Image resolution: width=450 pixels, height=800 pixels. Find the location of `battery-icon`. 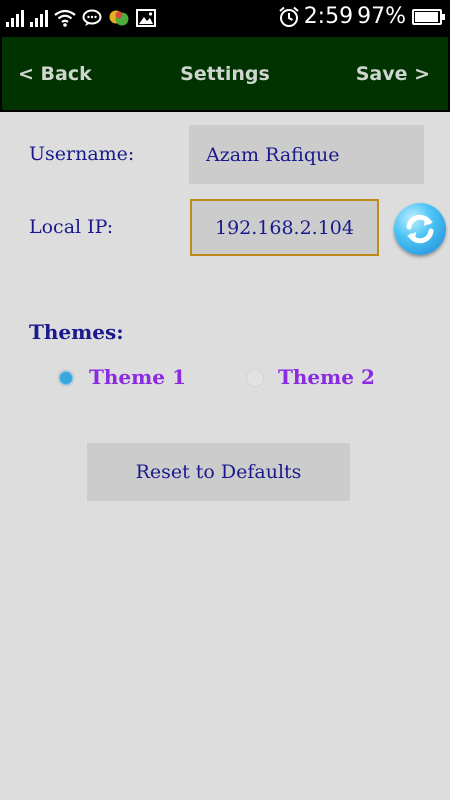

battery-icon is located at coordinates (428, 17).